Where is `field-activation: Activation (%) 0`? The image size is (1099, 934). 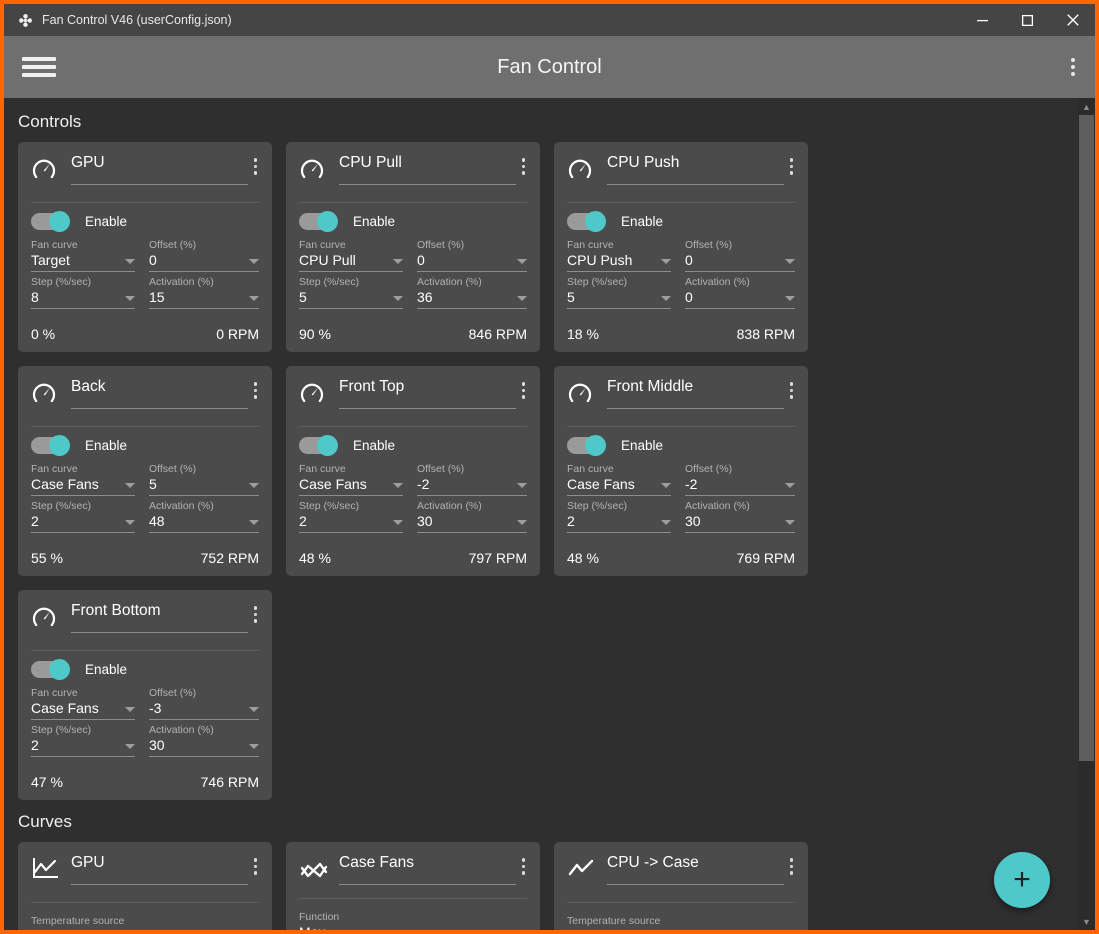 field-activation: Activation (%) 0 is located at coordinates (738, 292).